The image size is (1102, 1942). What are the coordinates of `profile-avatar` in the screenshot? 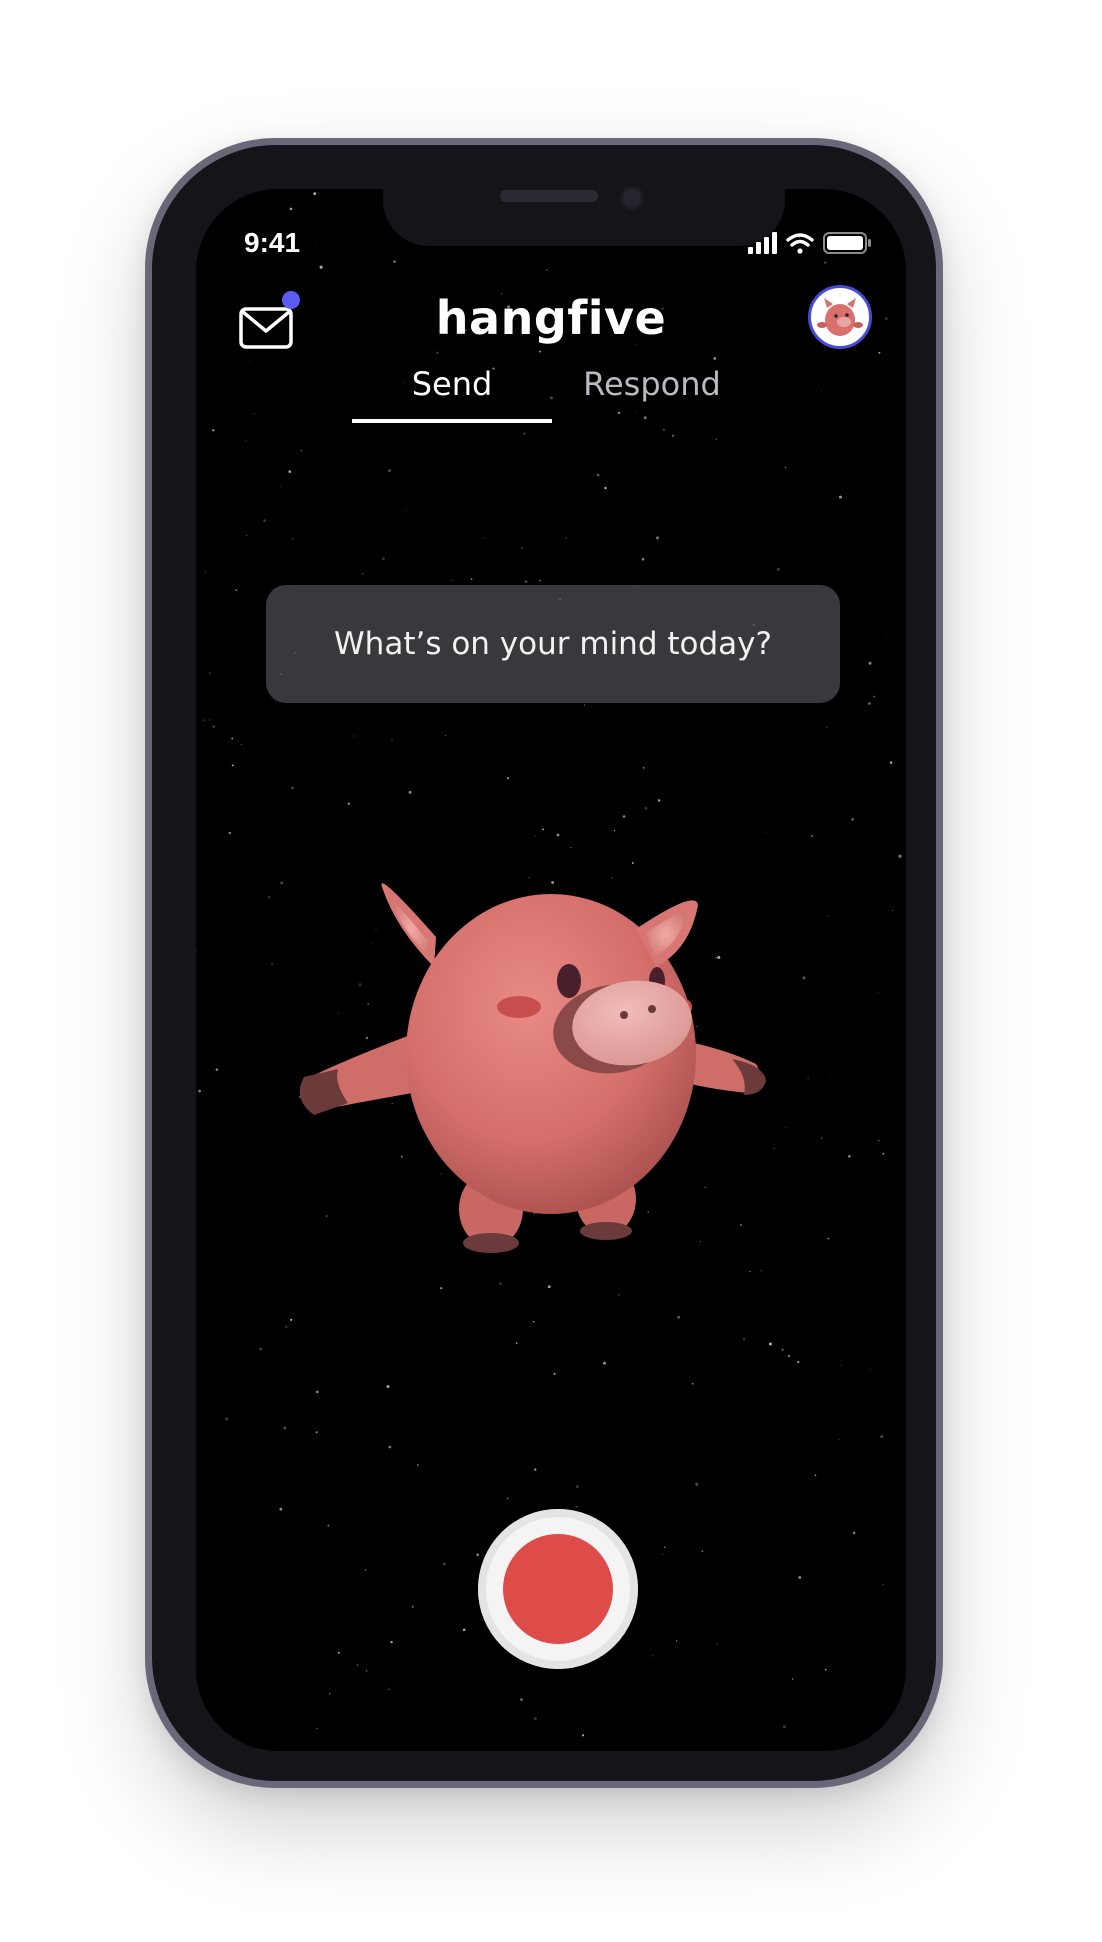 It's located at (840, 317).